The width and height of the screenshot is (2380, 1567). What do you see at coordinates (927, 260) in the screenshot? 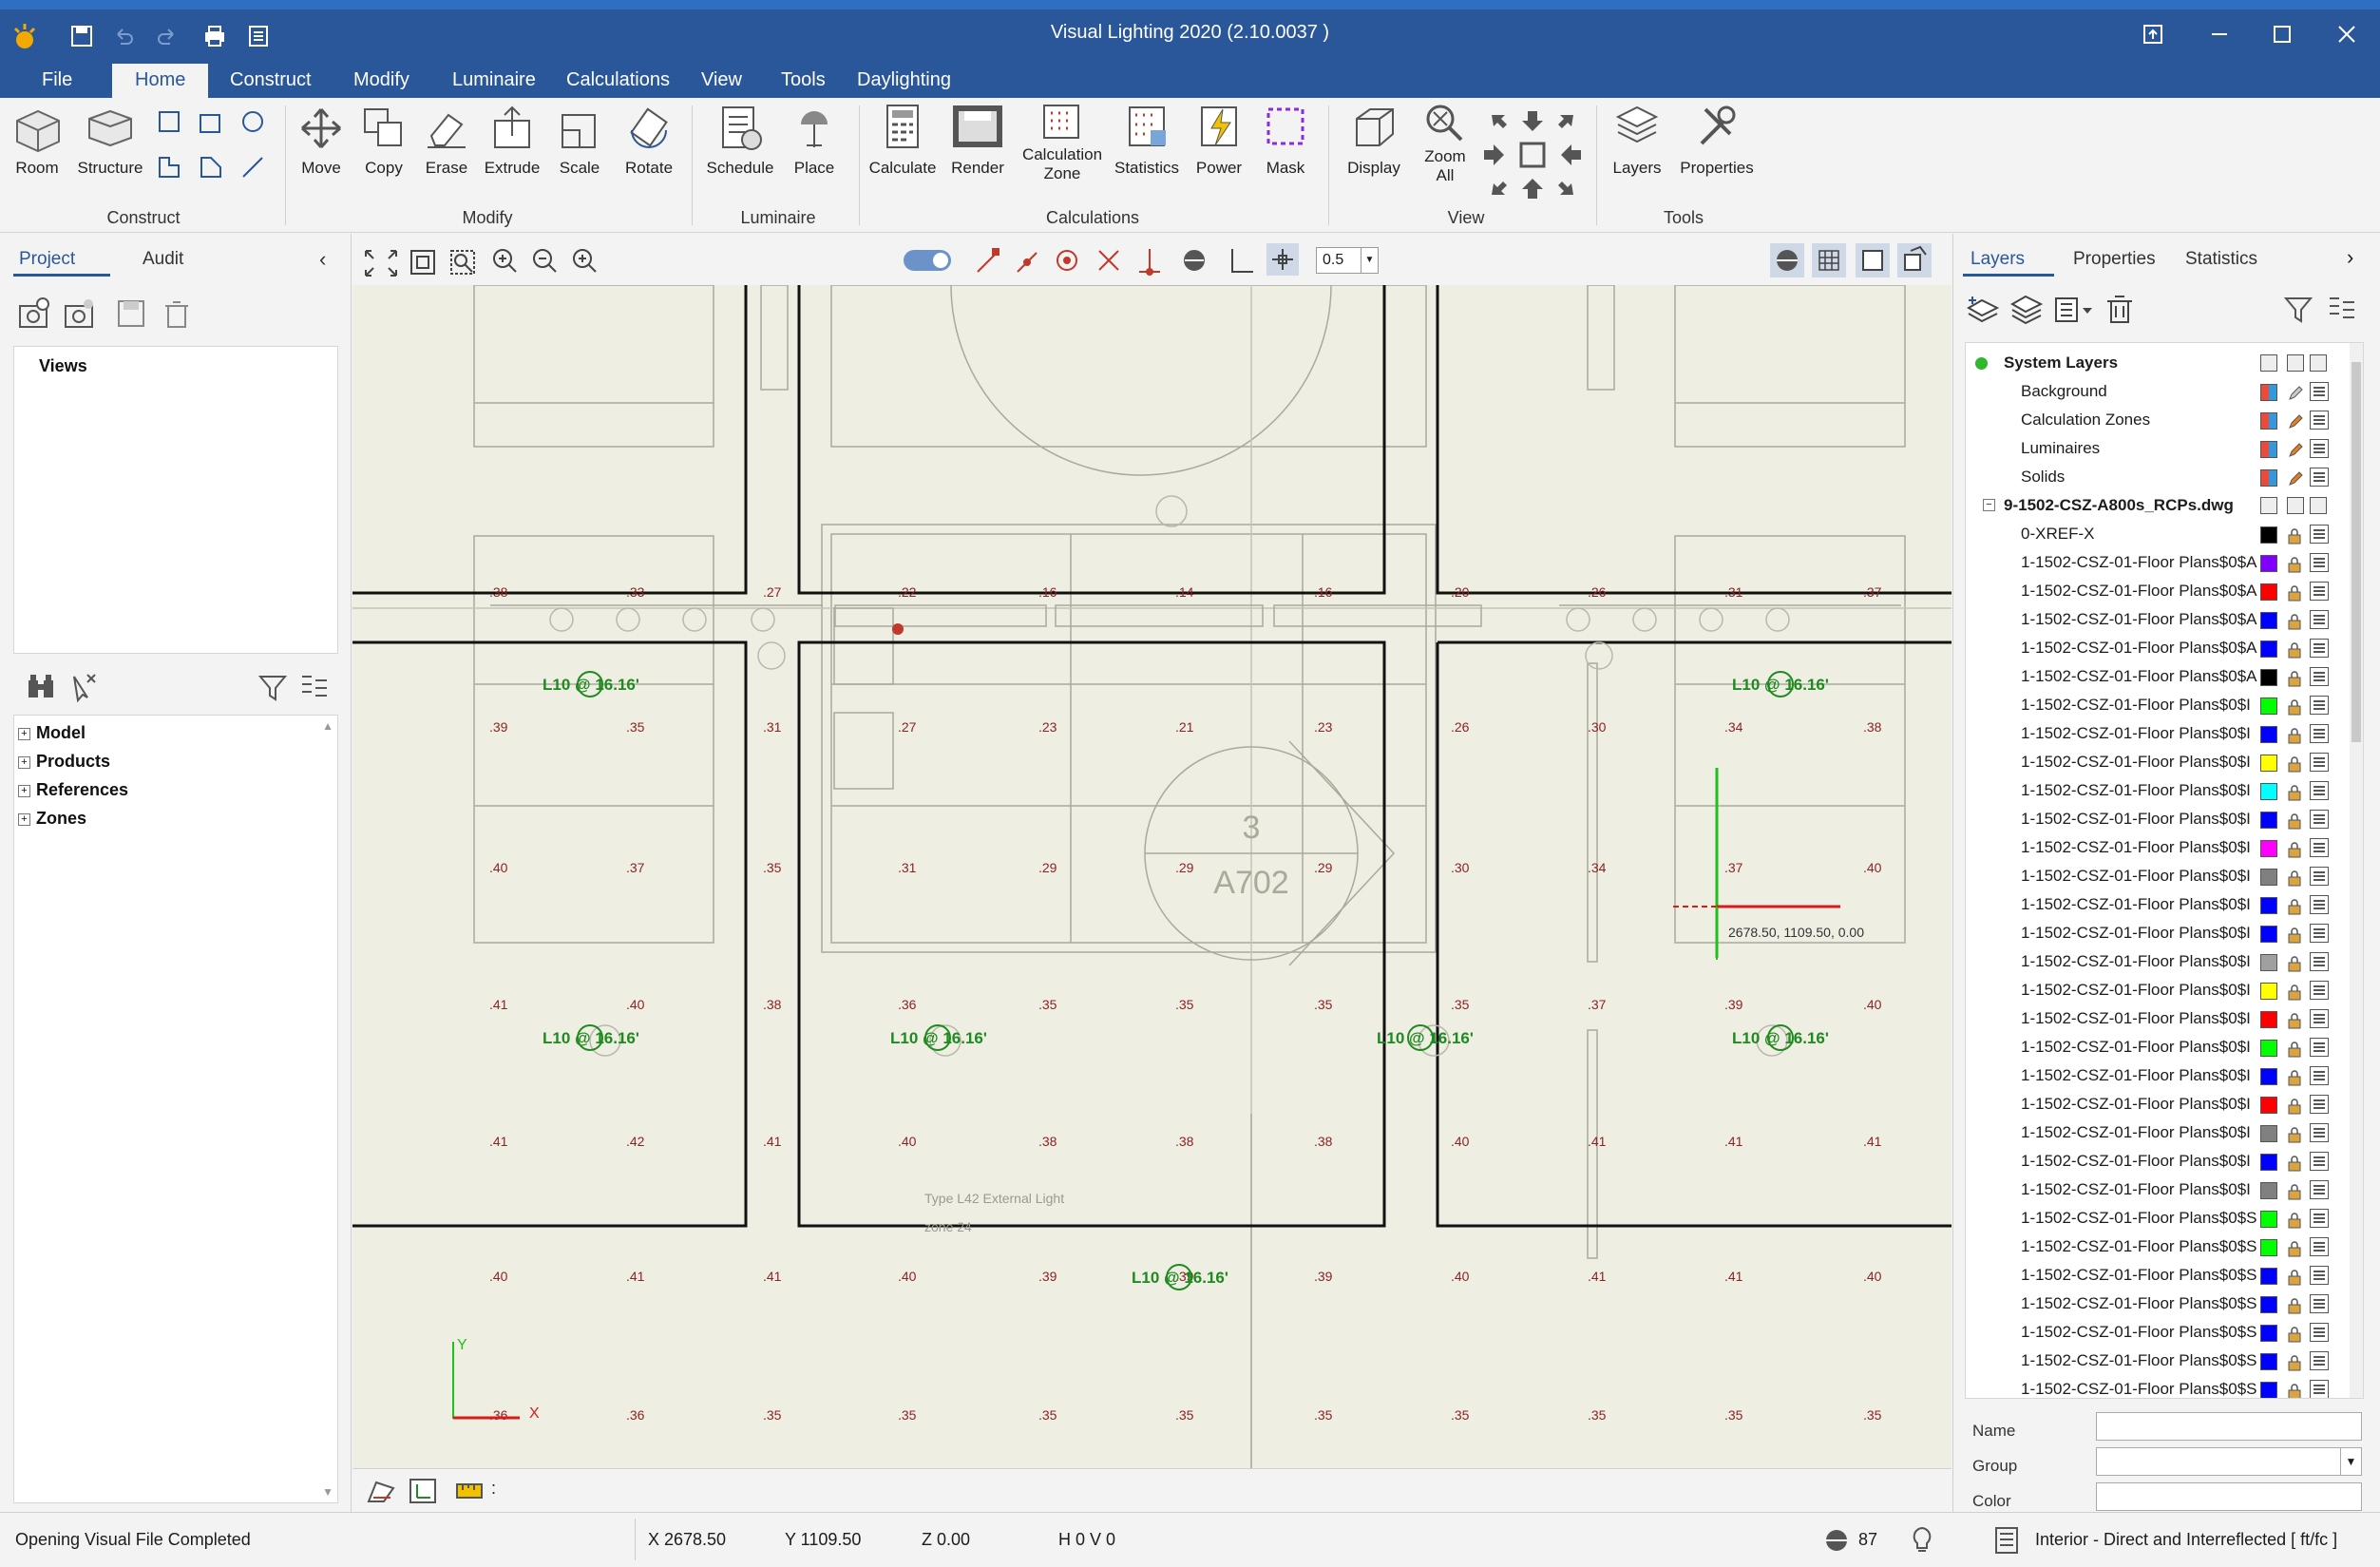
I see `snap-toggle` at bounding box center [927, 260].